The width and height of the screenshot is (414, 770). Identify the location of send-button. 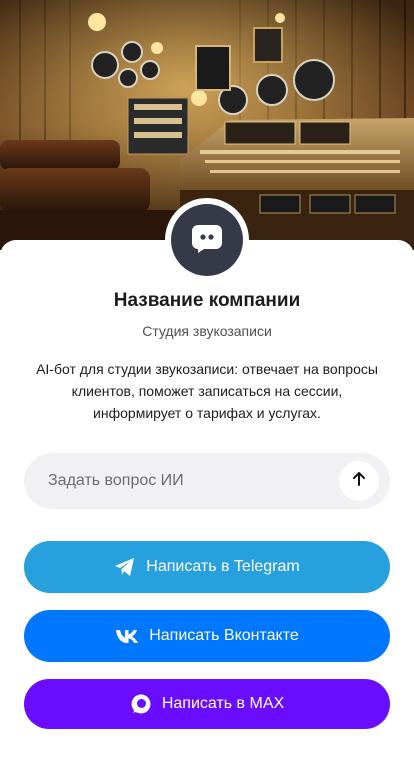
(359, 481).